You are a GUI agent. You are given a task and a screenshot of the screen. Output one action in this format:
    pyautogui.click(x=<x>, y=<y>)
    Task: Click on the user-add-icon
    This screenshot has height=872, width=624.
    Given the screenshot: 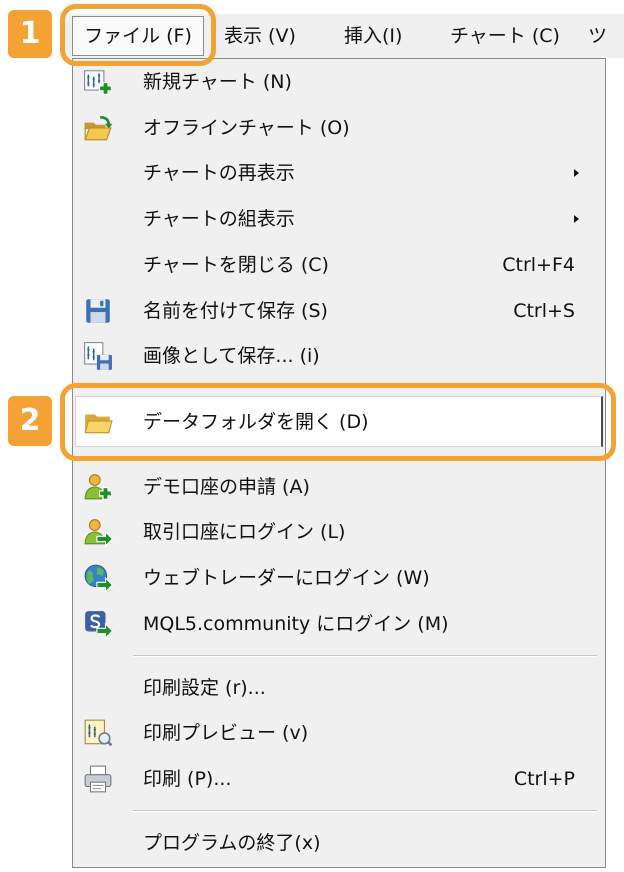 What is the action you would take?
    pyautogui.click(x=98, y=487)
    